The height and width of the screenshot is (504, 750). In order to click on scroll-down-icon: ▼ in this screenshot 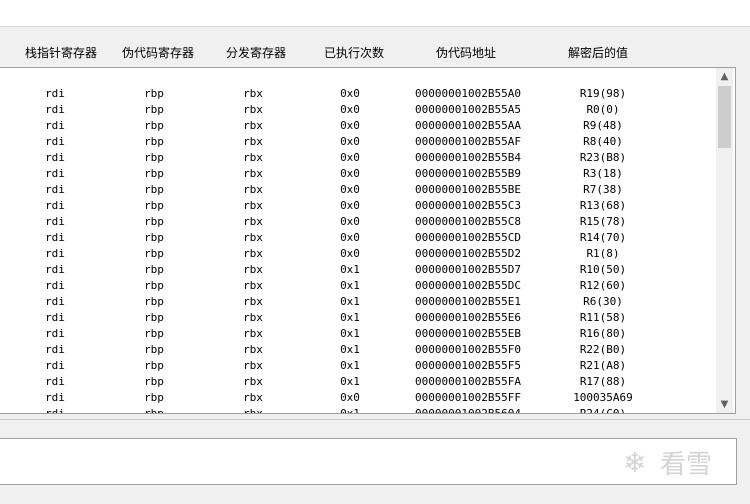, I will do `click(724, 404)`.